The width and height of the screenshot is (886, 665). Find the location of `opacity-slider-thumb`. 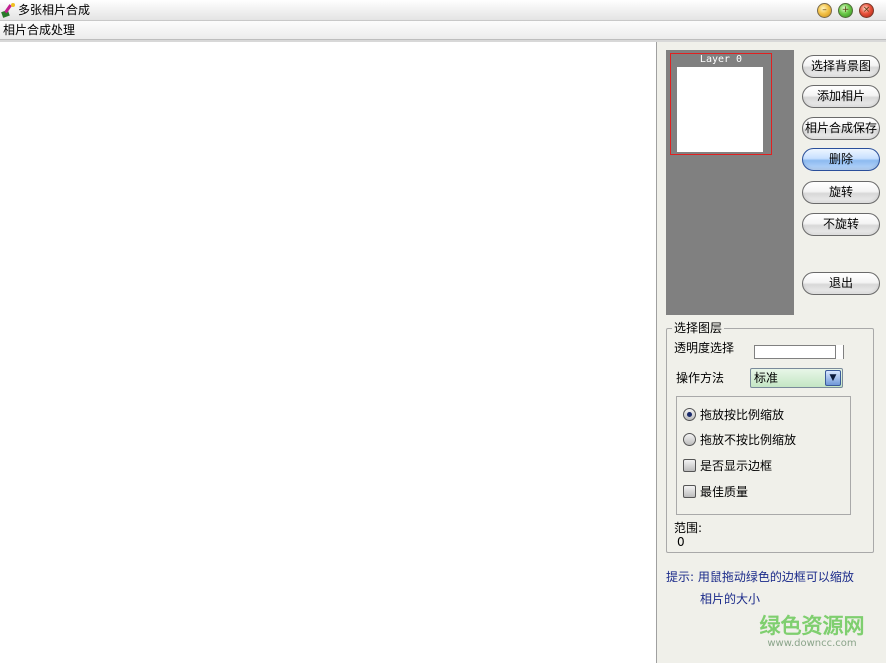

opacity-slider-thumb is located at coordinates (839, 352).